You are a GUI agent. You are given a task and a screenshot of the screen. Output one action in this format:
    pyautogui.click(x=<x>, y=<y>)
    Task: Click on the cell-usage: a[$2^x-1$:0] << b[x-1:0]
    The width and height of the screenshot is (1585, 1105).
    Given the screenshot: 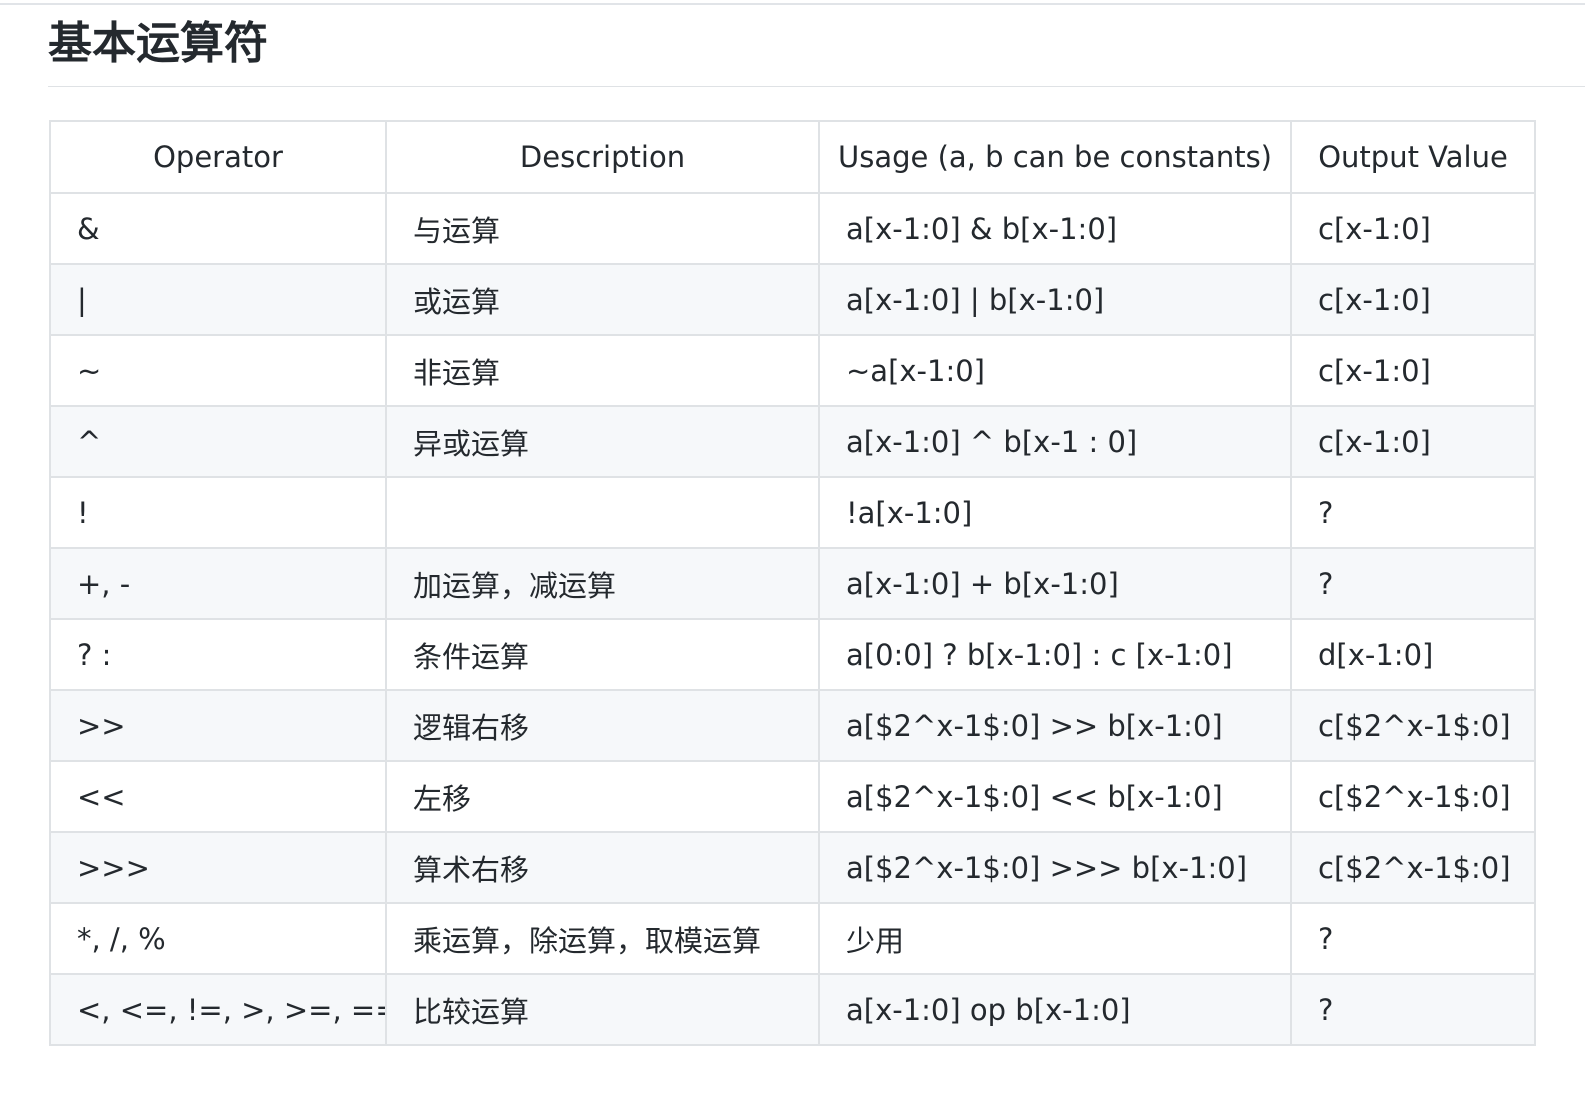 What is the action you would take?
    pyautogui.click(x=1055, y=796)
    